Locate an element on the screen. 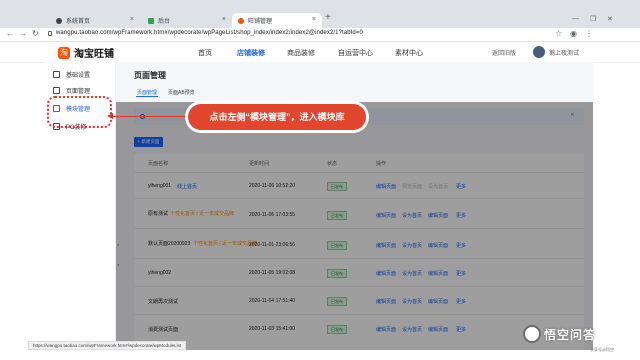 Image resolution: width=640 pixels, height=360 pixels. sidebar-item-label: 基础设置 is located at coordinates (78, 76).